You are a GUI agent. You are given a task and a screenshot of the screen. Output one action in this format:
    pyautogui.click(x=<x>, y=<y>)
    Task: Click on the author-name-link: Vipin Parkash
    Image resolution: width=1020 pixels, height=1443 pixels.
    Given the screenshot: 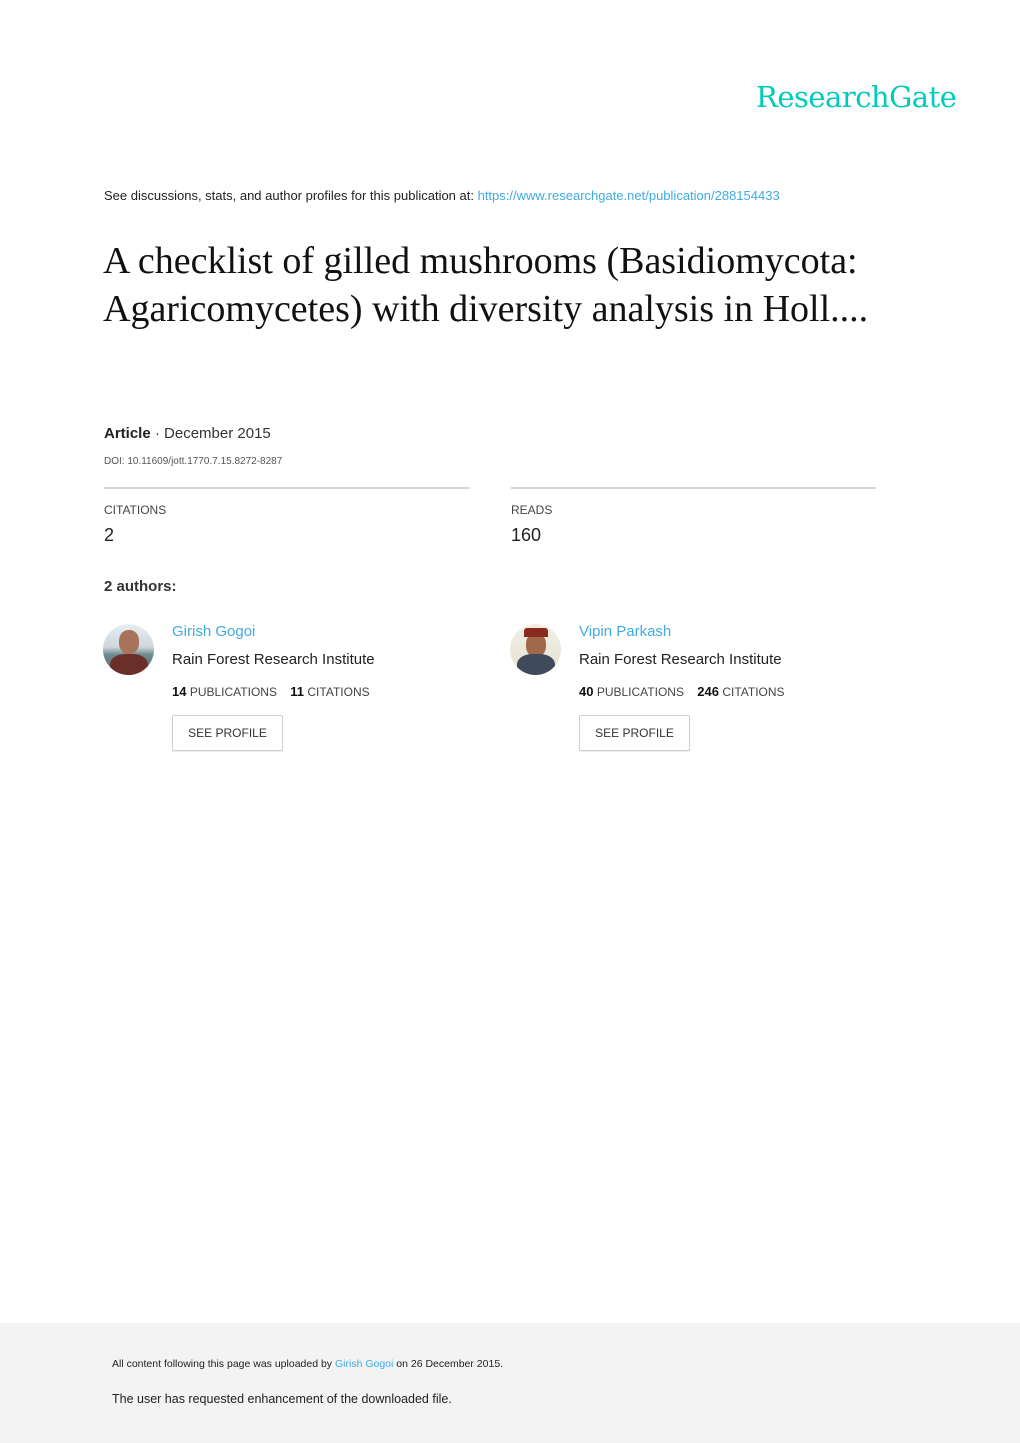 What is the action you would take?
    pyautogui.click(x=625, y=631)
    